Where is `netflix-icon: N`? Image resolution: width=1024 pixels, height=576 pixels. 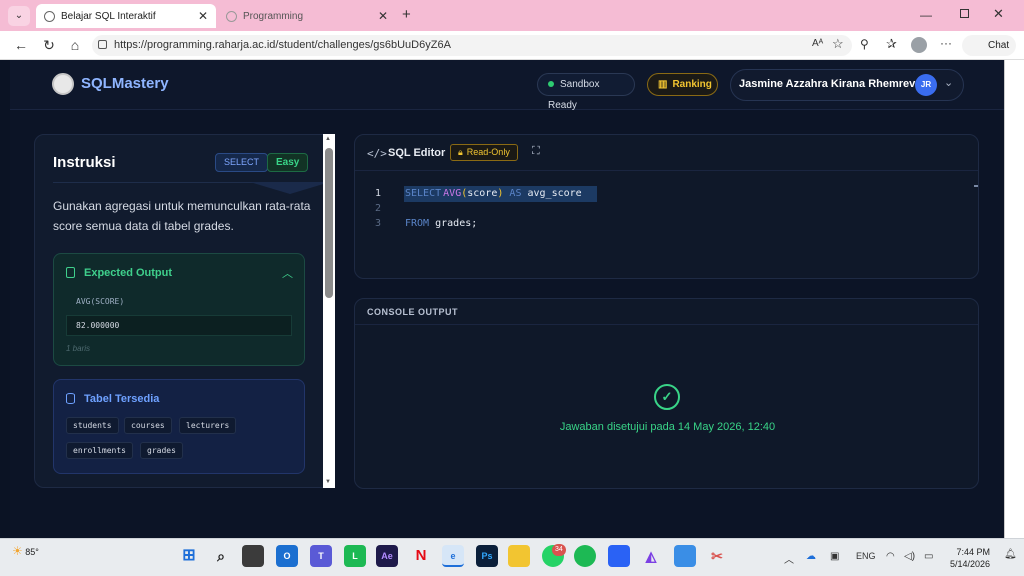 netflix-icon: N is located at coordinates (421, 556).